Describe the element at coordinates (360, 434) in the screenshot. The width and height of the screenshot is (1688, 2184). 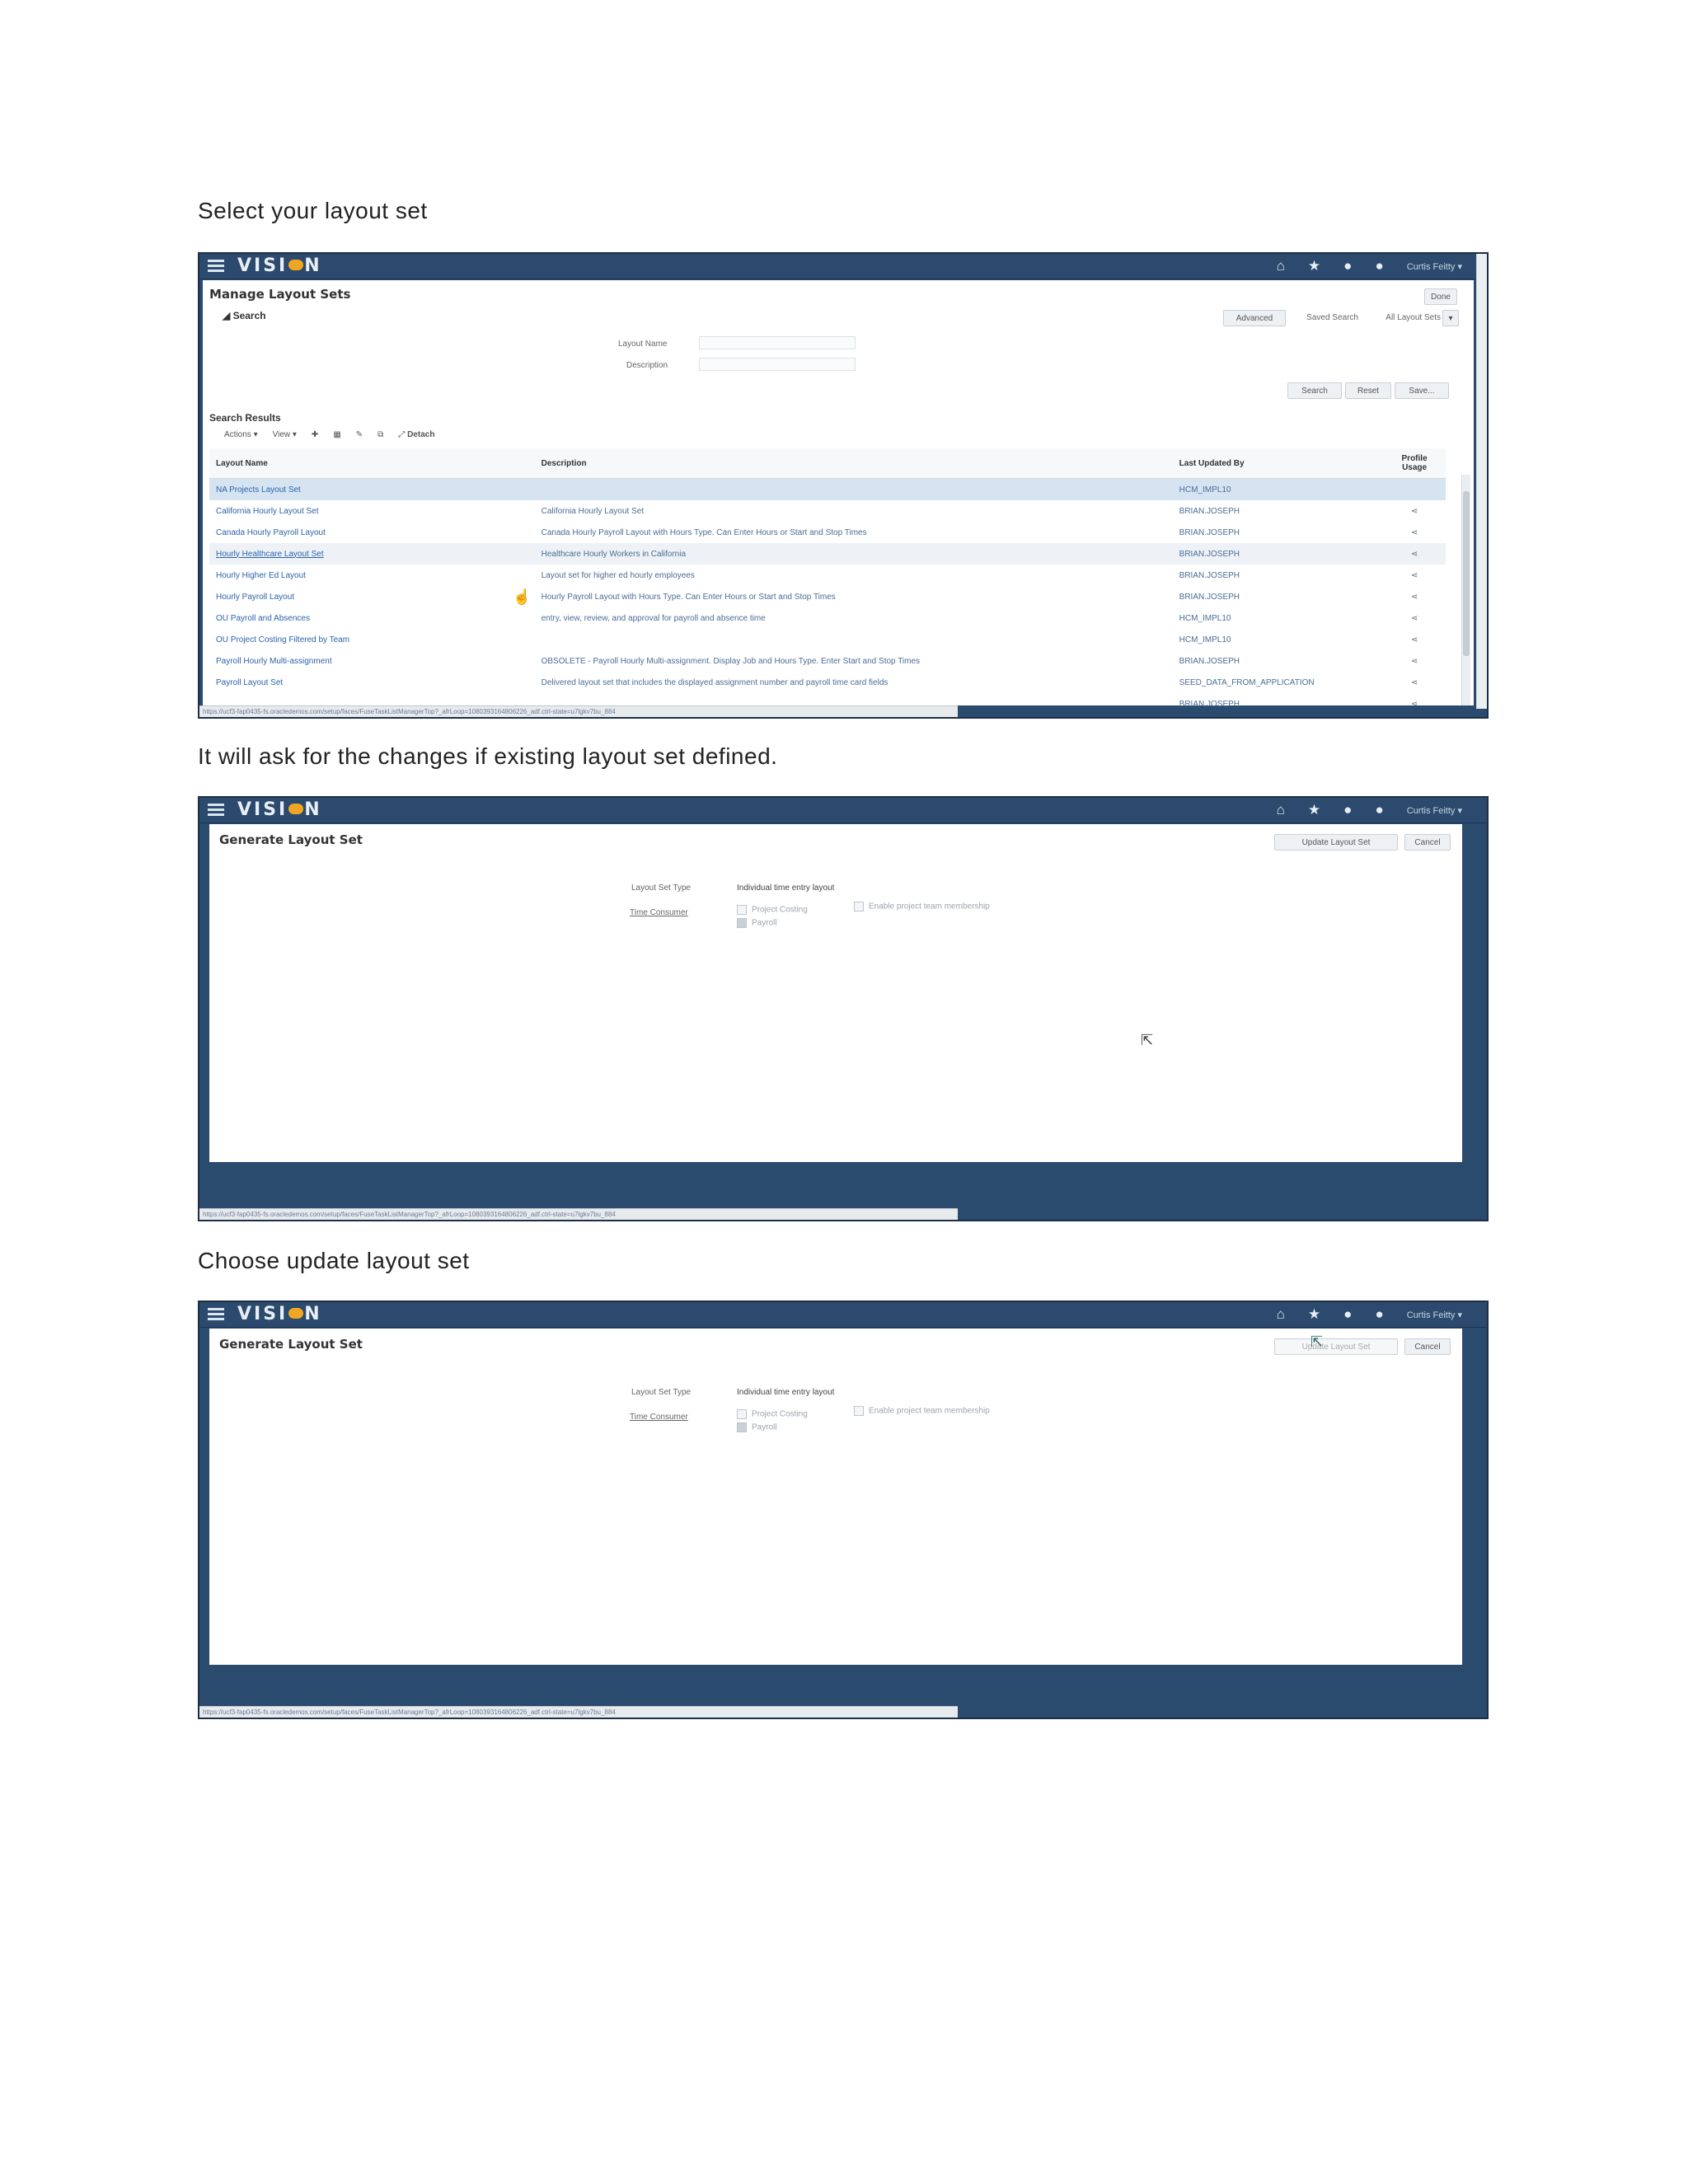
I see `edit-icon: ✎` at that location.